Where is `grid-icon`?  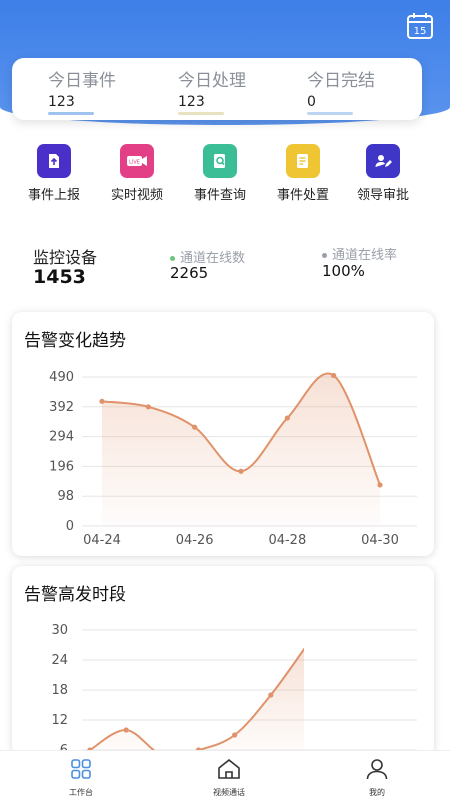
grid-icon is located at coordinates (81, 769).